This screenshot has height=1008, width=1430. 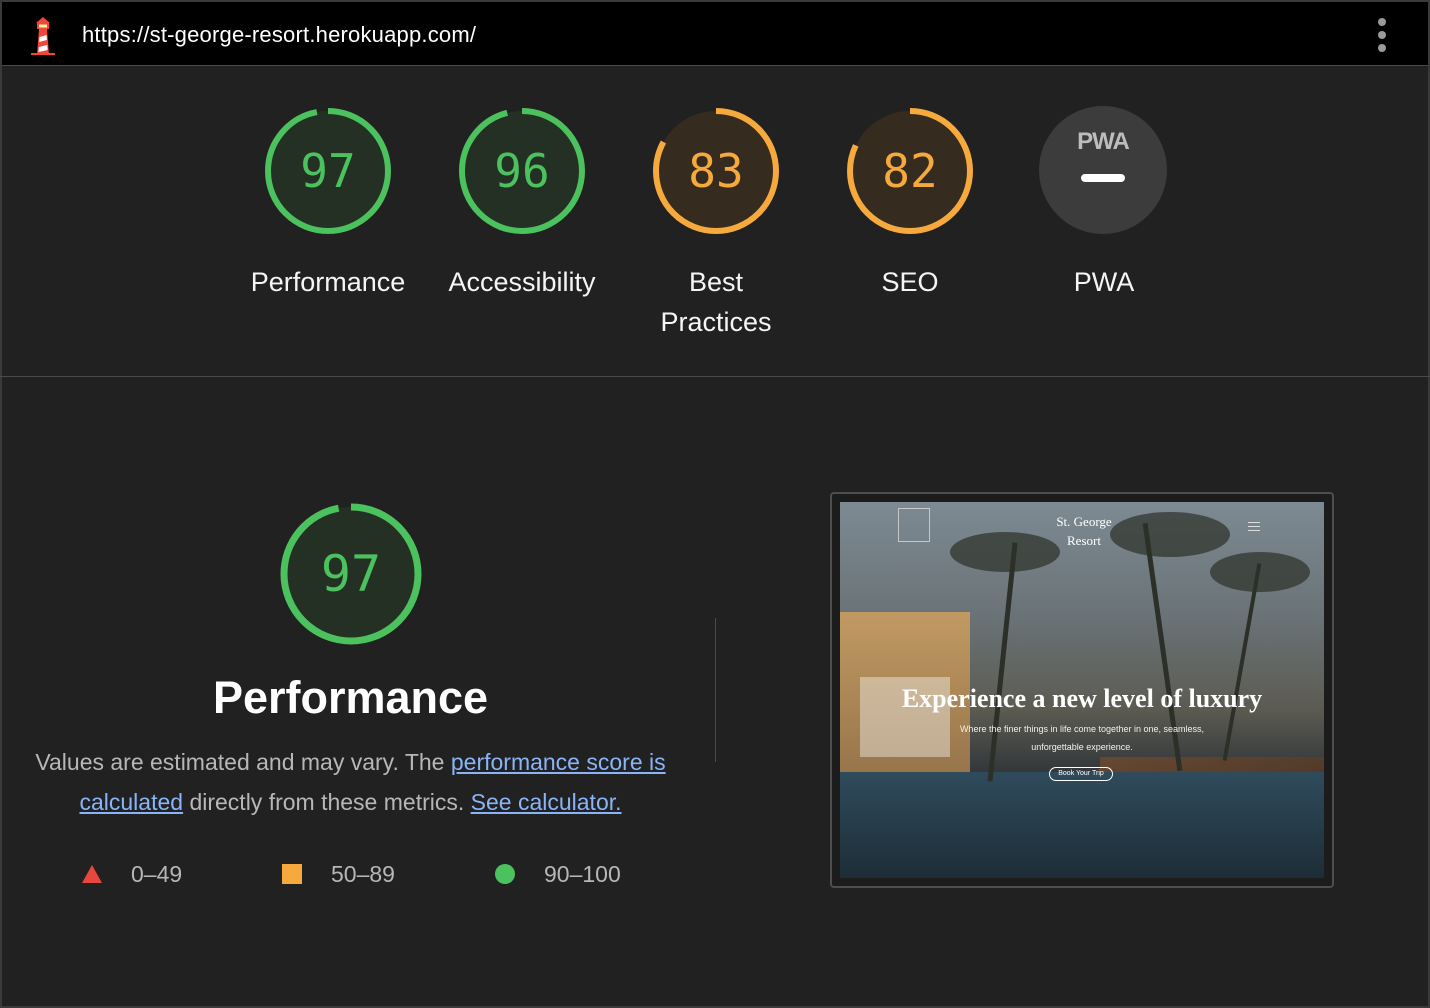 I want to click on gauge-label: PWA, so click(x=1104, y=282).